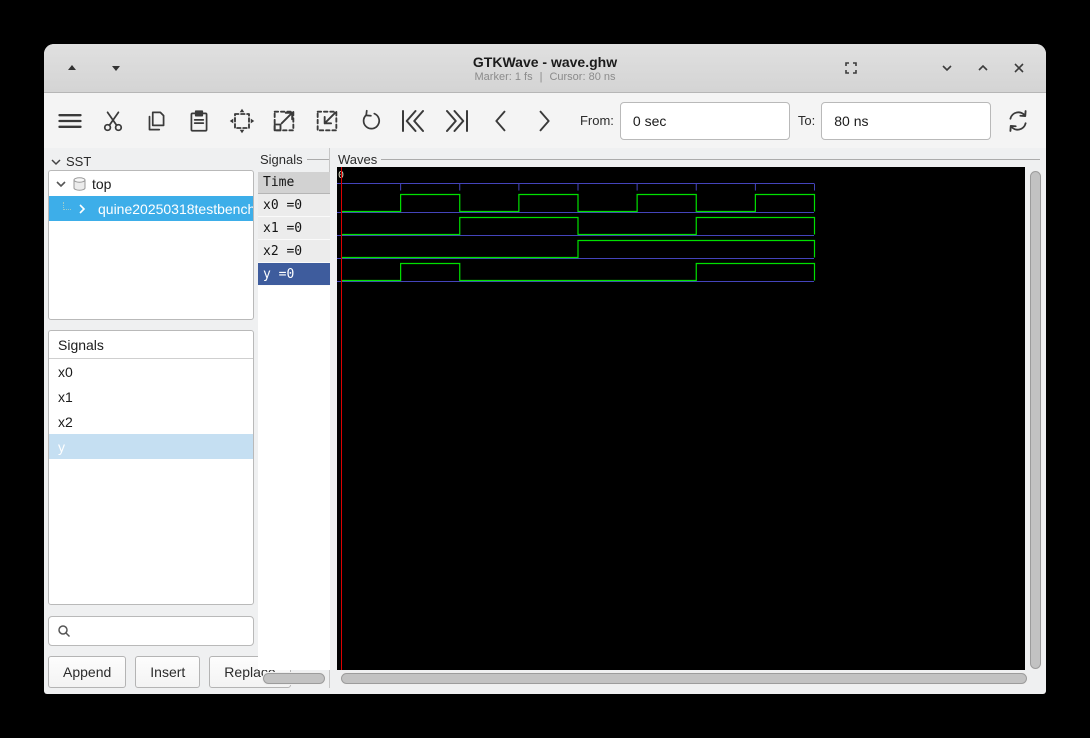 This screenshot has height=738, width=1090. What do you see at coordinates (294, 228) in the screenshot?
I see `signal-row: x1 =0` at bounding box center [294, 228].